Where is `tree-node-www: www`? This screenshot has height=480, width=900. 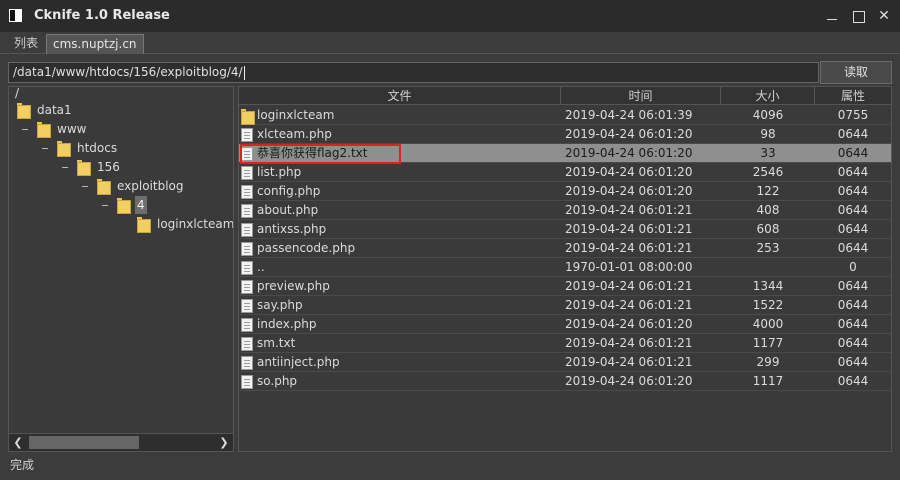 tree-node-www: www is located at coordinates (115, 129).